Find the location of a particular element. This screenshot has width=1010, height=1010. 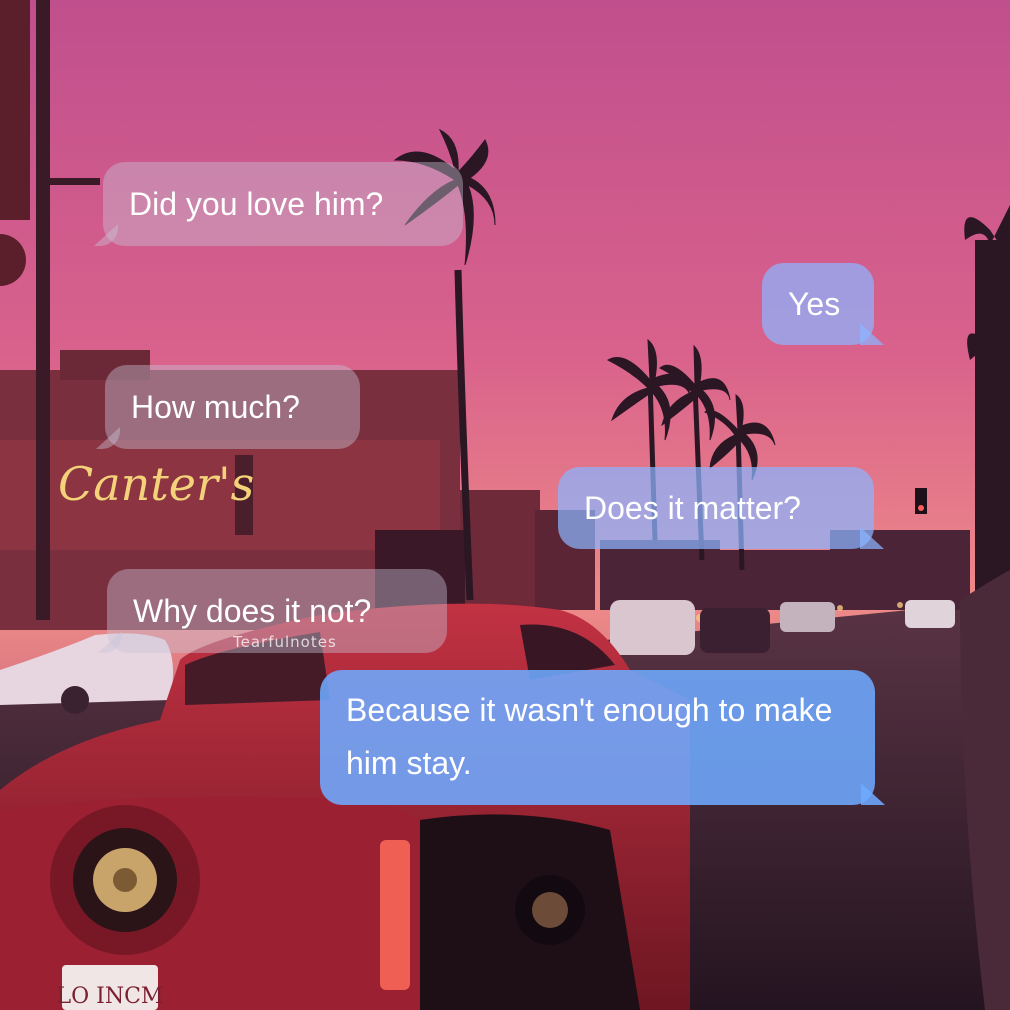

message-bubble-outgoing: Yes is located at coordinates (818, 304).